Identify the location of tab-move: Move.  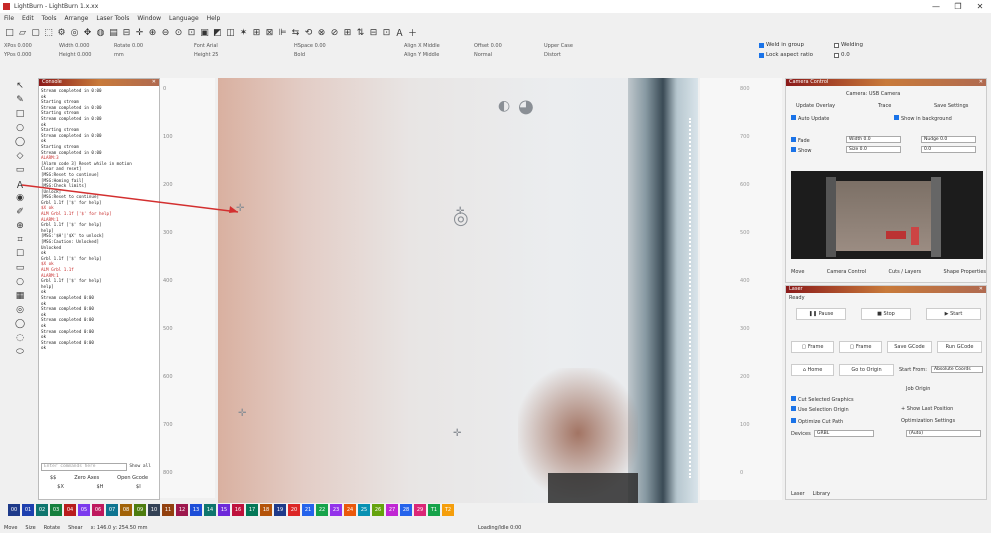
(797, 272).